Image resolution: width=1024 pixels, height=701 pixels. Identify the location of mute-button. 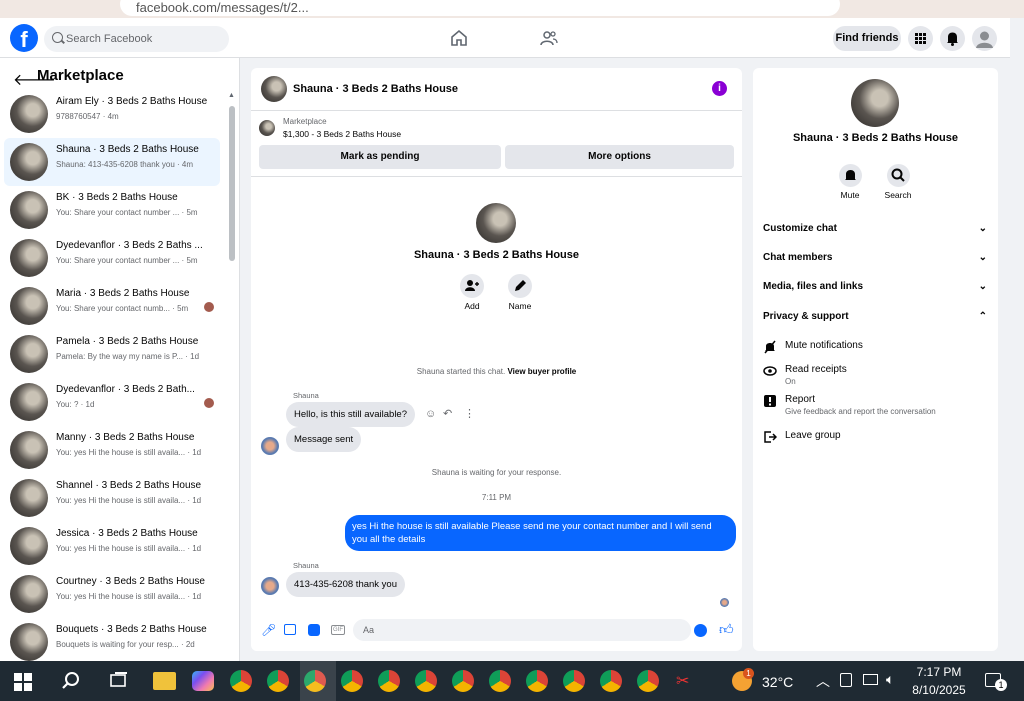
(850, 175).